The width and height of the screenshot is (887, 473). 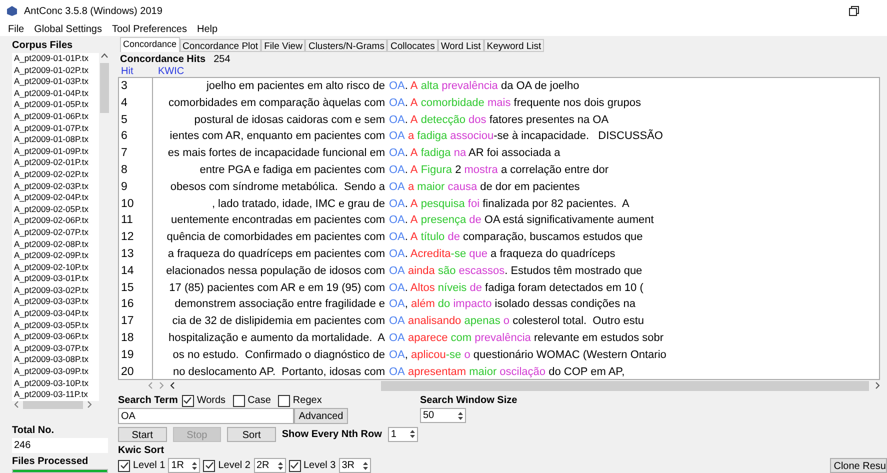 I want to click on context-word: do COP em AP,, so click(x=586, y=371).